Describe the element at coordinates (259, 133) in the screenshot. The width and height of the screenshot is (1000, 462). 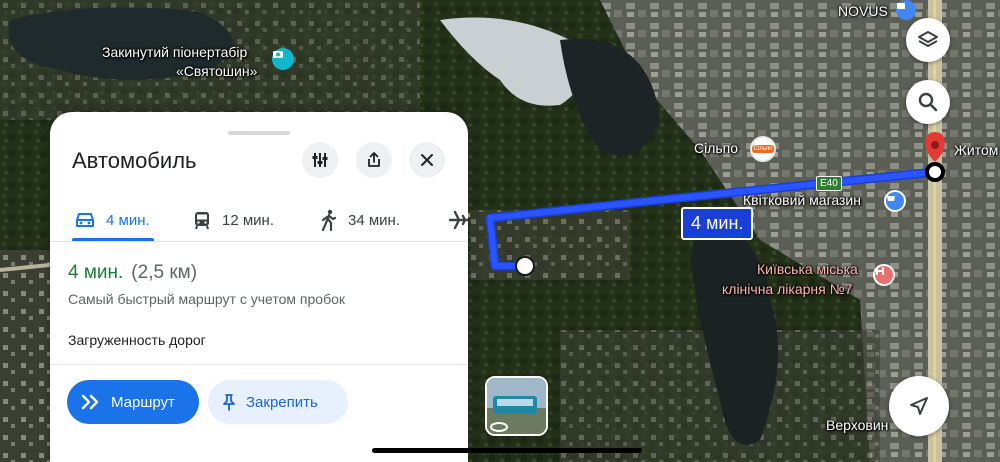
I see `drag-handle` at that location.